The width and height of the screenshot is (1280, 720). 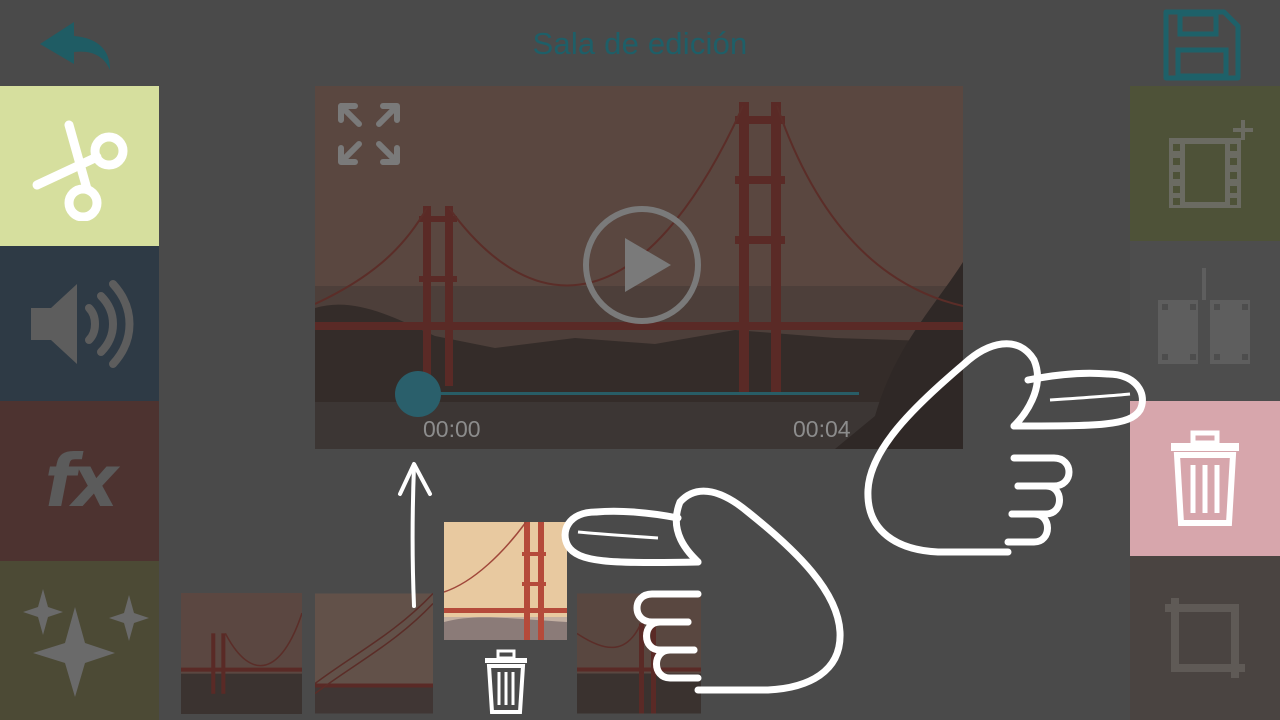 I want to click on floppy-disk-icon, so click(x=1202, y=45).